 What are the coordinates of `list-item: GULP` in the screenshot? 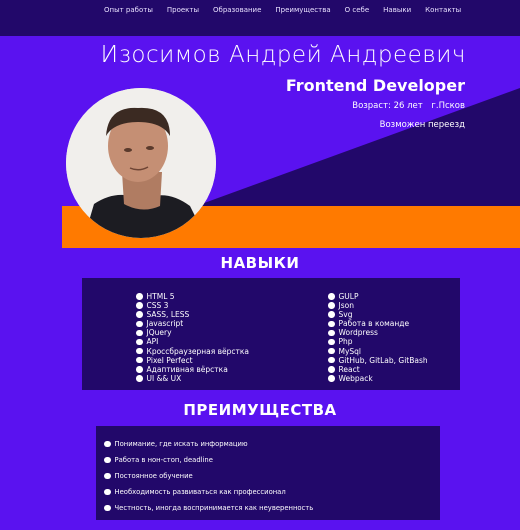 It's located at (378, 296).